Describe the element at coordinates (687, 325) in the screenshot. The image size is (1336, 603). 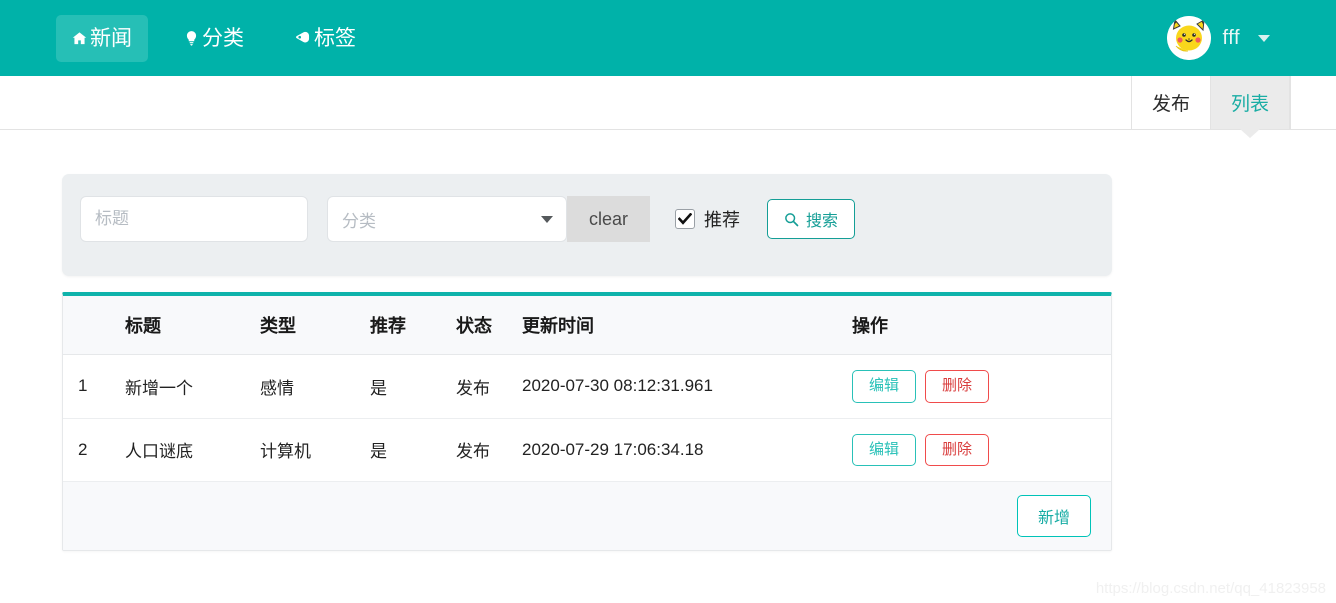
I see `th-updated: 更新时间` at that location.